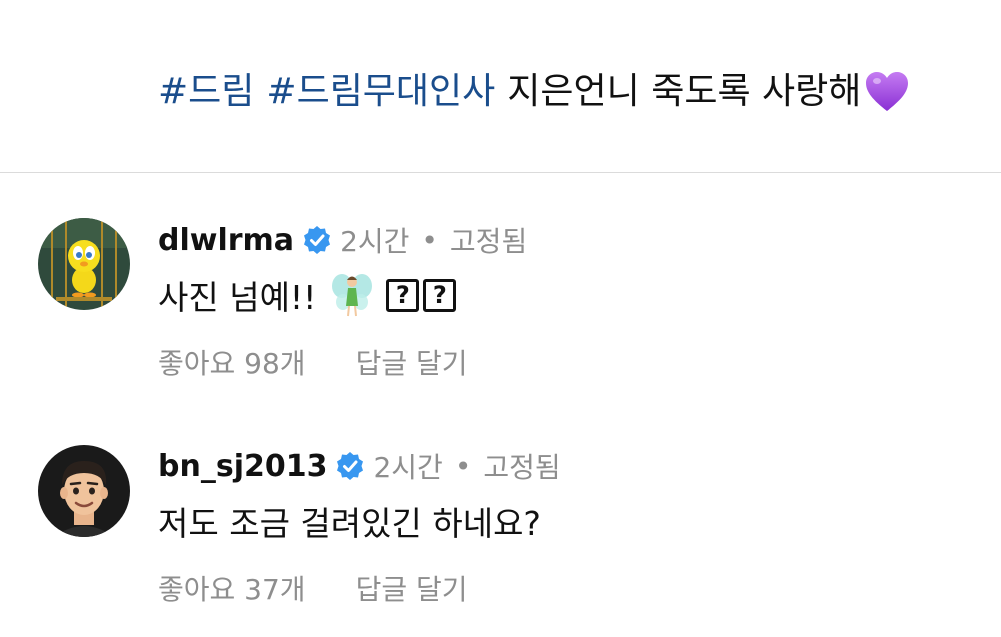 This screenshot has height=637, width=1001. What do you see at coordinates (232, 588) in the screenshot?
I see `likes-count: 좋아요 37개` at bounding box center [232, 588].